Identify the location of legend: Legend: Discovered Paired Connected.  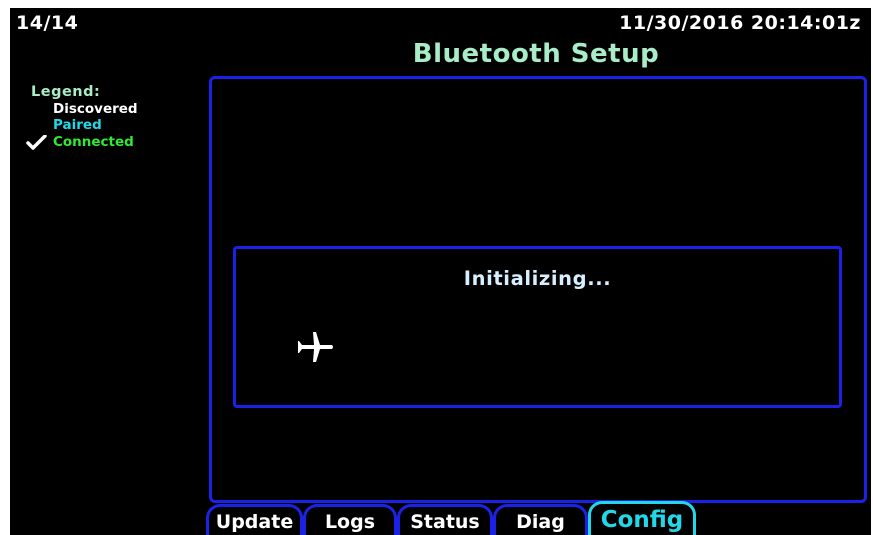
(116, 117).